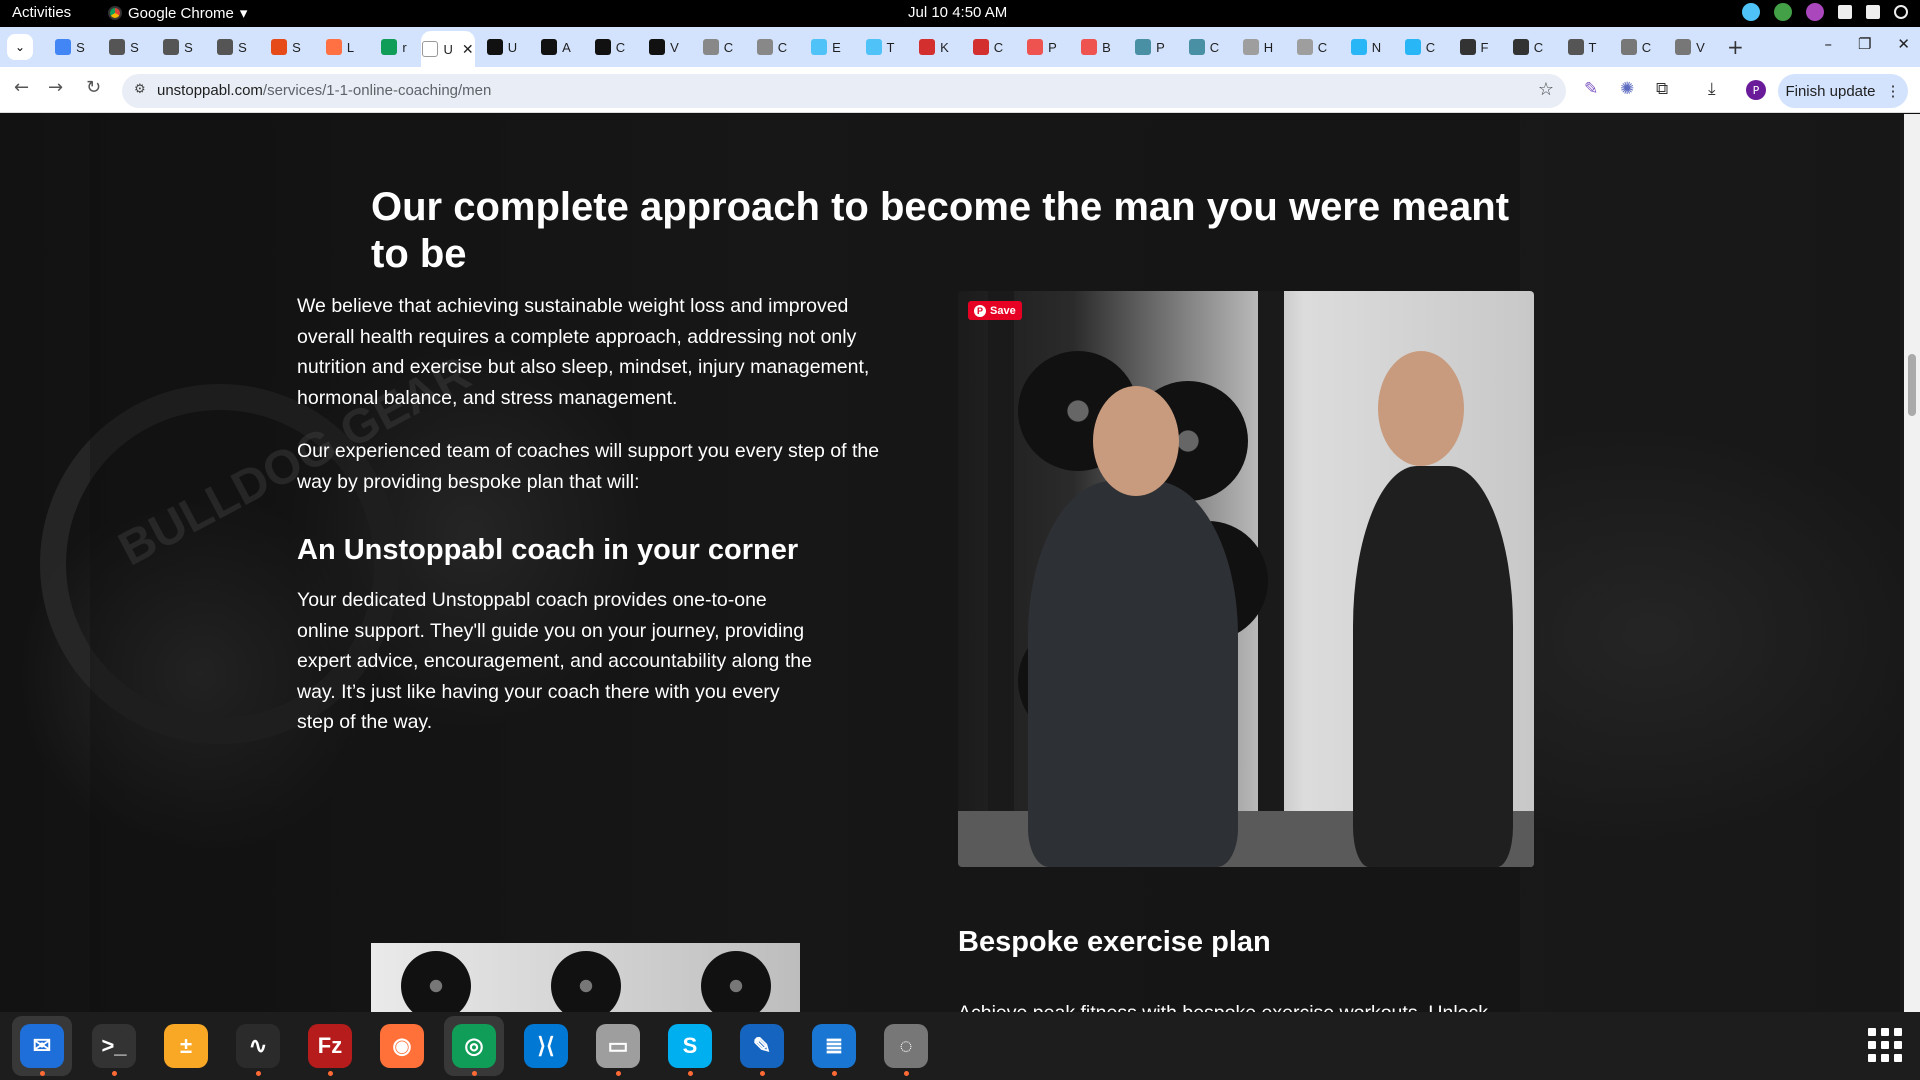 This screenshot has height=1080, width=1920. I want to click on site-info-icon: ⚙, so click(140, 89).